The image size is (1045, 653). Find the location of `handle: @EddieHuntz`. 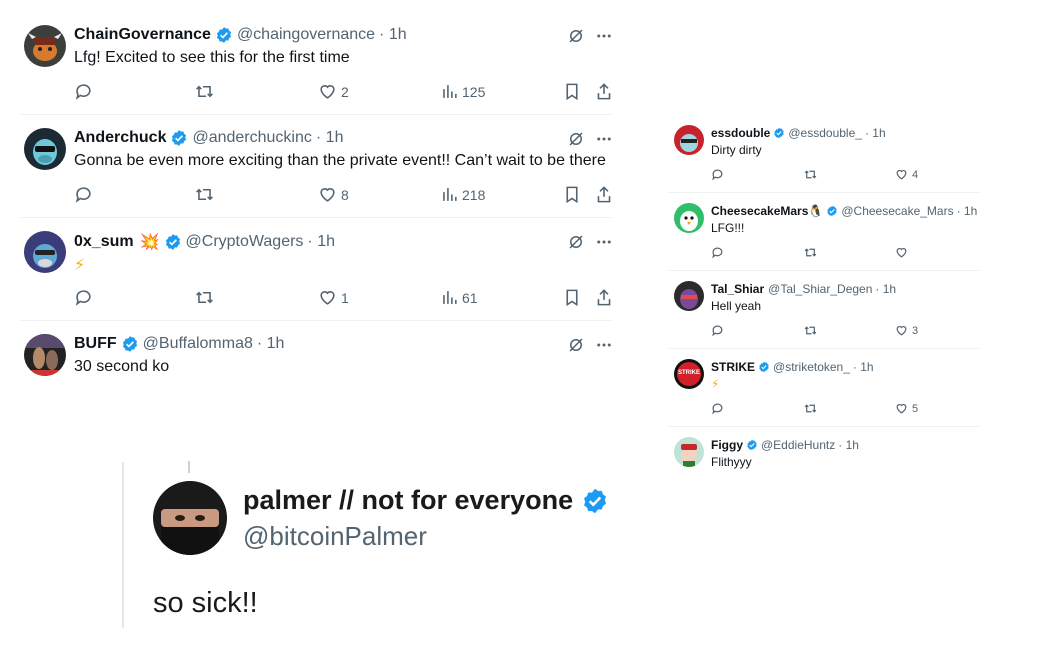

handle: @EddieHuntz is located at coordinates (798, 445).